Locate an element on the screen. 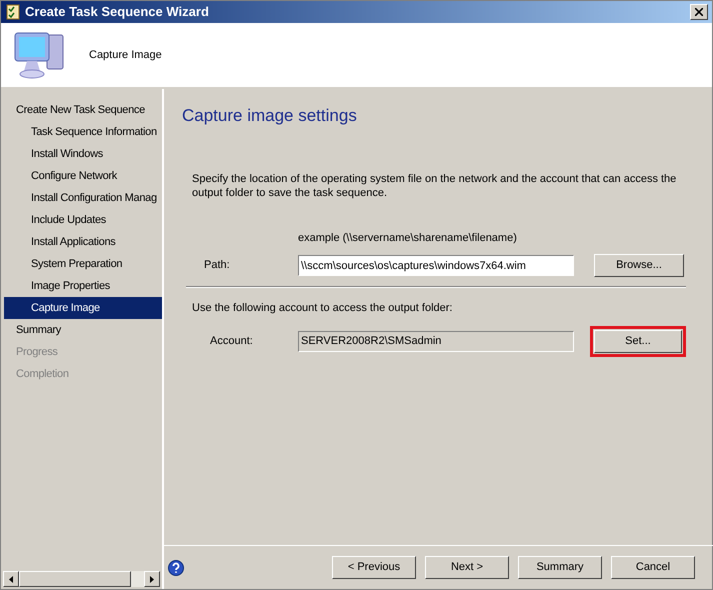  step-item: Summary is located at coordinates (35, 330).